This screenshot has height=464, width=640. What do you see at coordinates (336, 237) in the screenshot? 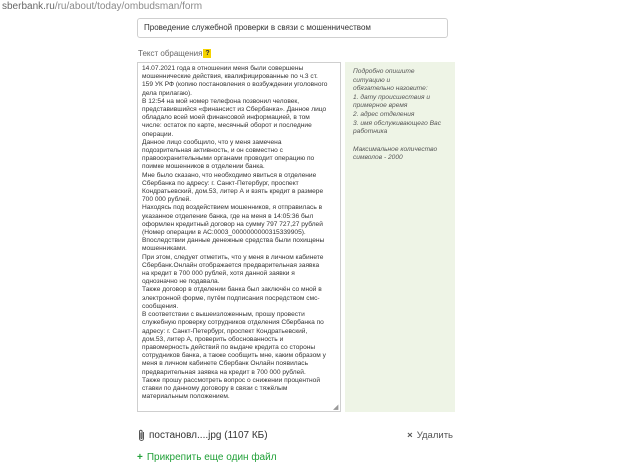
I see `textarea-scrollbar` at bounding box center [336, 237].